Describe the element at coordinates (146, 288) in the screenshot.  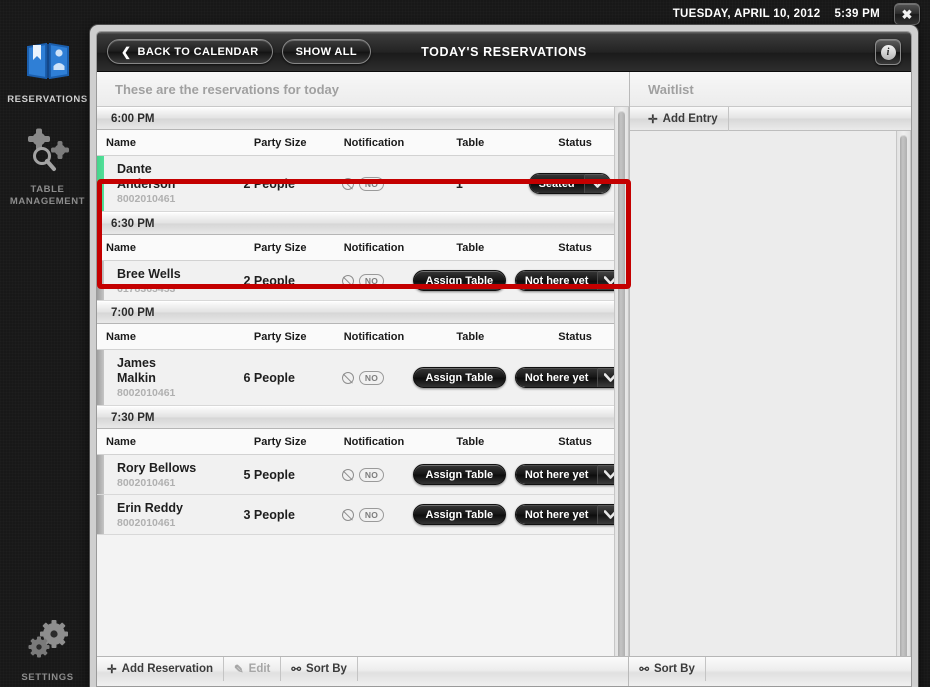
I see `guest-phone: 6178365453` at that location.